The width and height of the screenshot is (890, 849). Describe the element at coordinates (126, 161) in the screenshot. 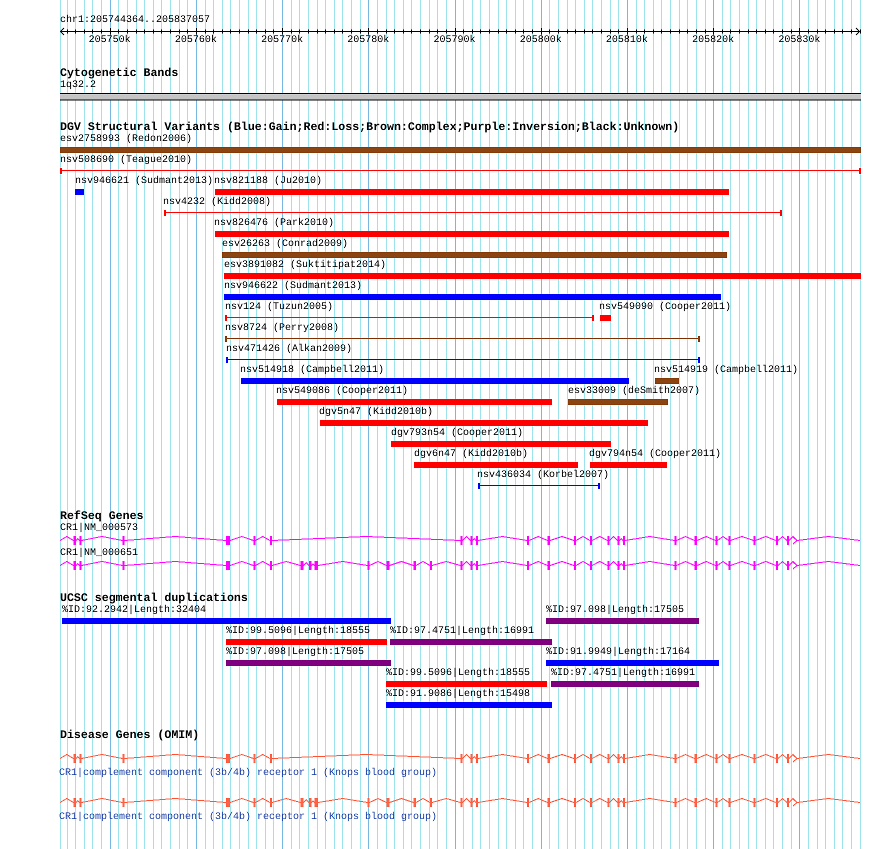

I see `variant-label: nsv508690 (Teague2010)` at that location.